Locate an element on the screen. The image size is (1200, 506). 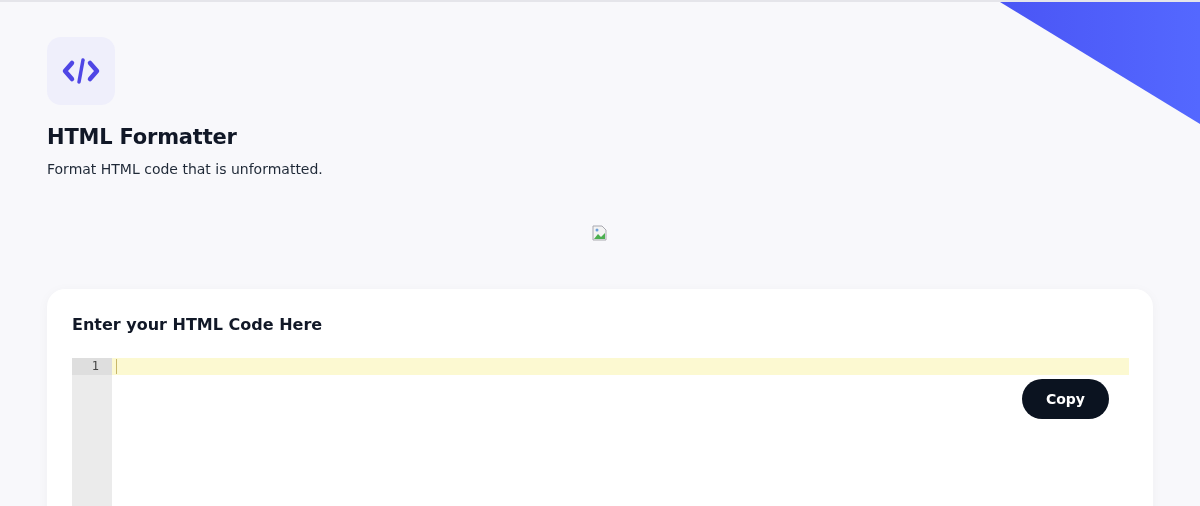
tool-title: HTML Formatter is located at coordinates (142, 137).